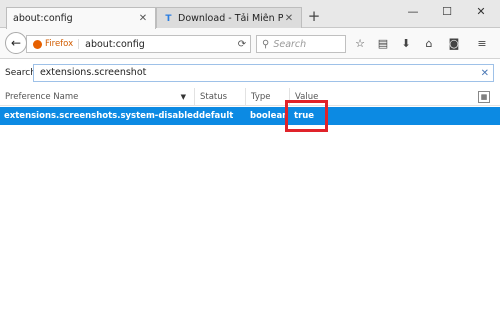 Image resolution: width=500 pixels, height=321 pixels. Describe the element at coordinates (429, 44) in the screenshot. I see `home-icon: ⌂` at that location.